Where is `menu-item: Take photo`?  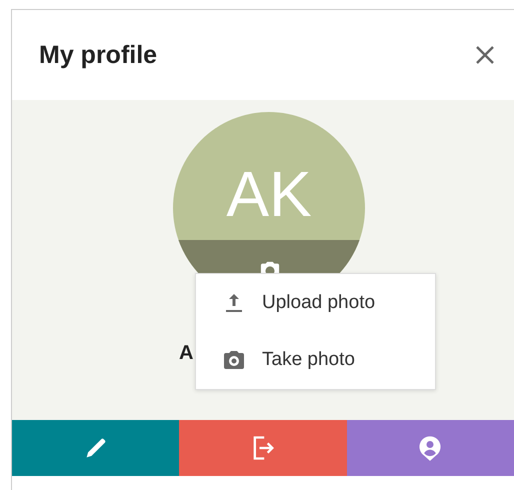
menu-item: Take photo is located at coordinates (315, 360).